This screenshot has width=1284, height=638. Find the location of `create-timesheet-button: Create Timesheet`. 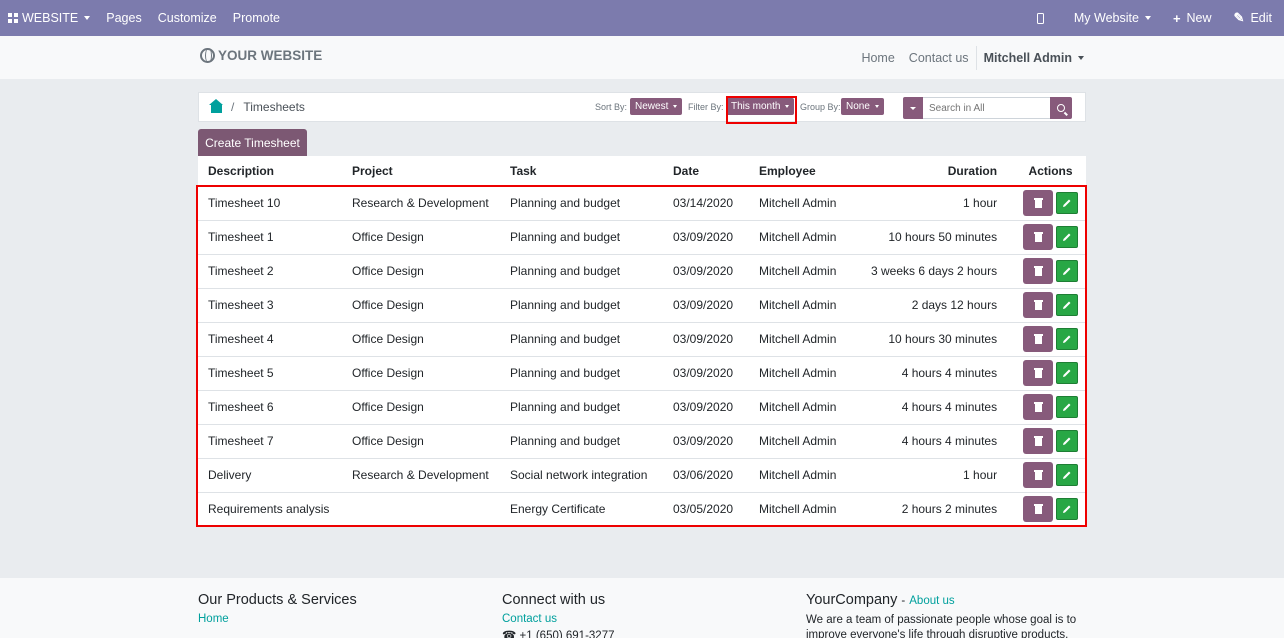

create-timesheet-button: Create Timesheet is located at coordinates (252, 142).